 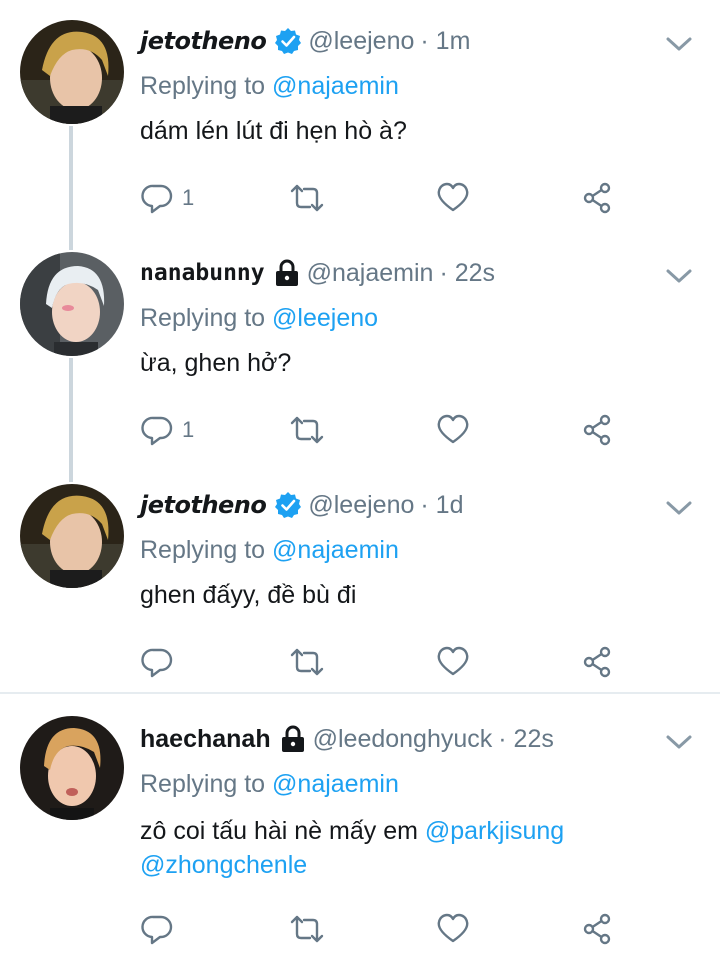 I want to click on tweet-text: ừa, ghen hở?, so click(x=216, y=363).